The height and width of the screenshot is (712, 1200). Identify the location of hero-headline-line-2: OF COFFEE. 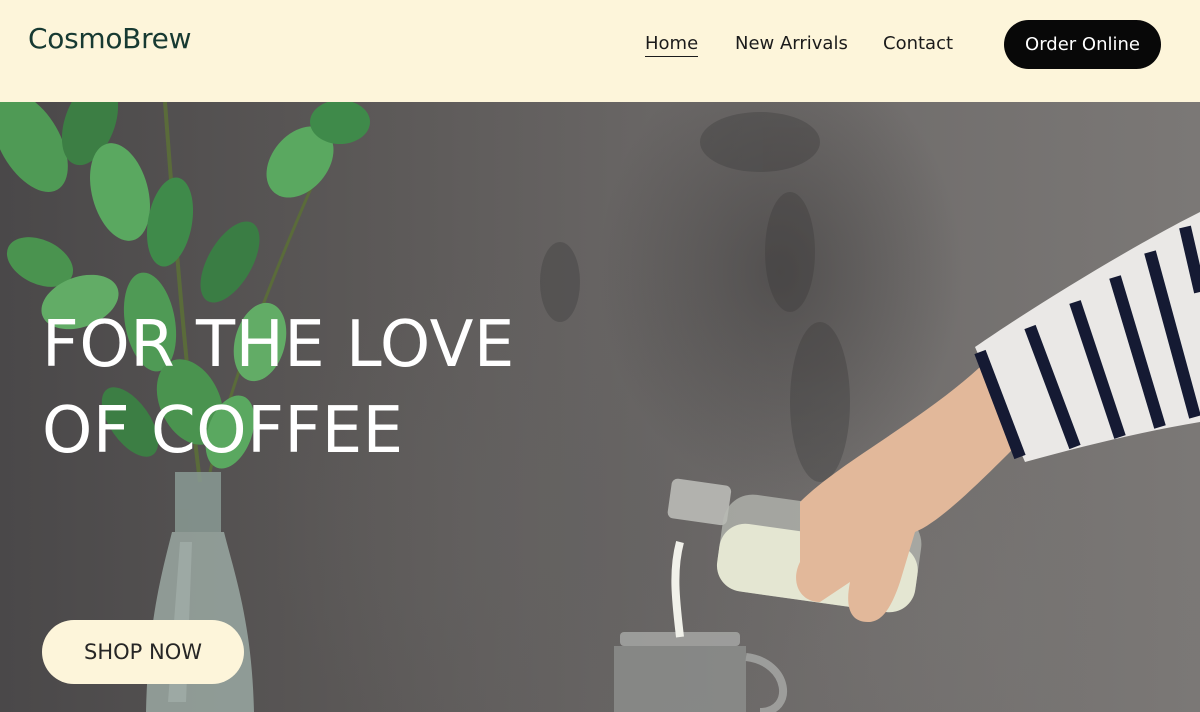
(223, 431).